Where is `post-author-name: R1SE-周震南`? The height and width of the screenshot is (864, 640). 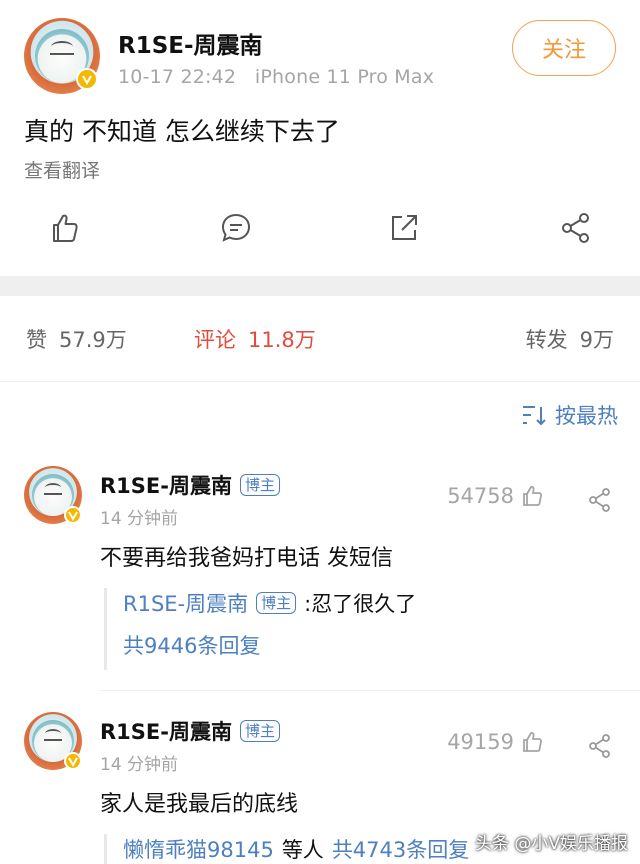 post-author-name: R1SE-周震南 is located at coordinates (190, 43).